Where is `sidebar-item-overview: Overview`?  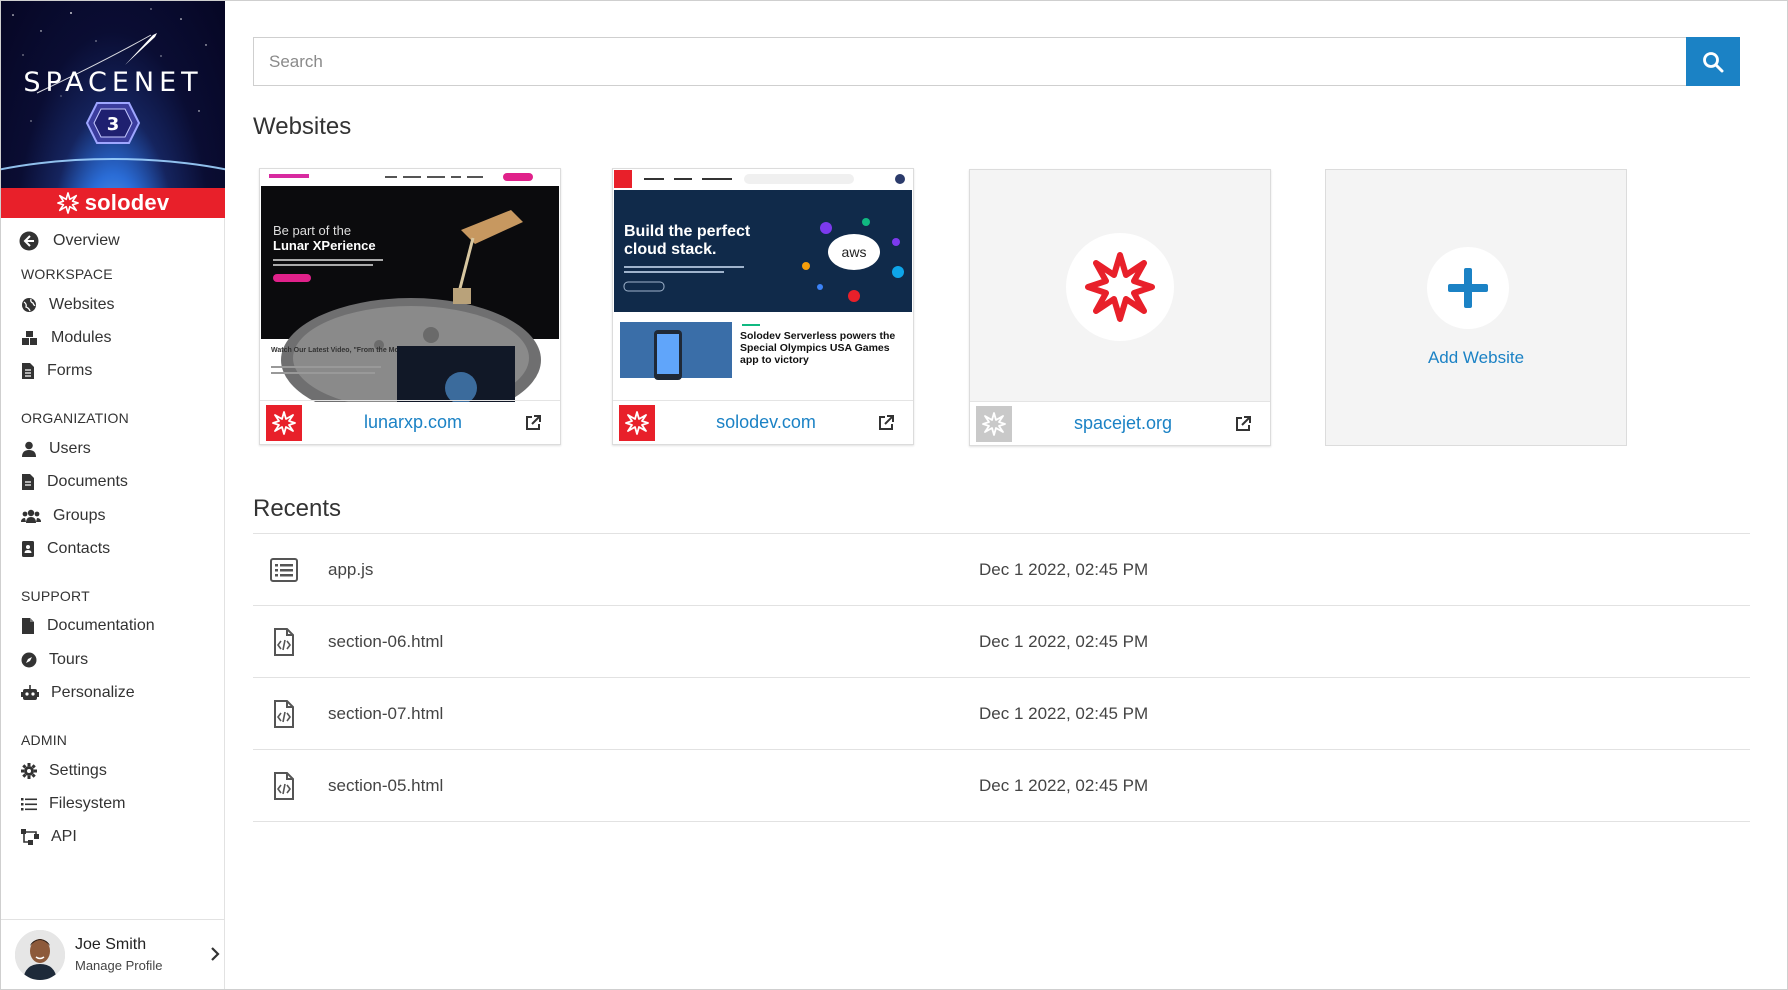 sidebar-item-overview: Overview is located at coordinates (113, 241).